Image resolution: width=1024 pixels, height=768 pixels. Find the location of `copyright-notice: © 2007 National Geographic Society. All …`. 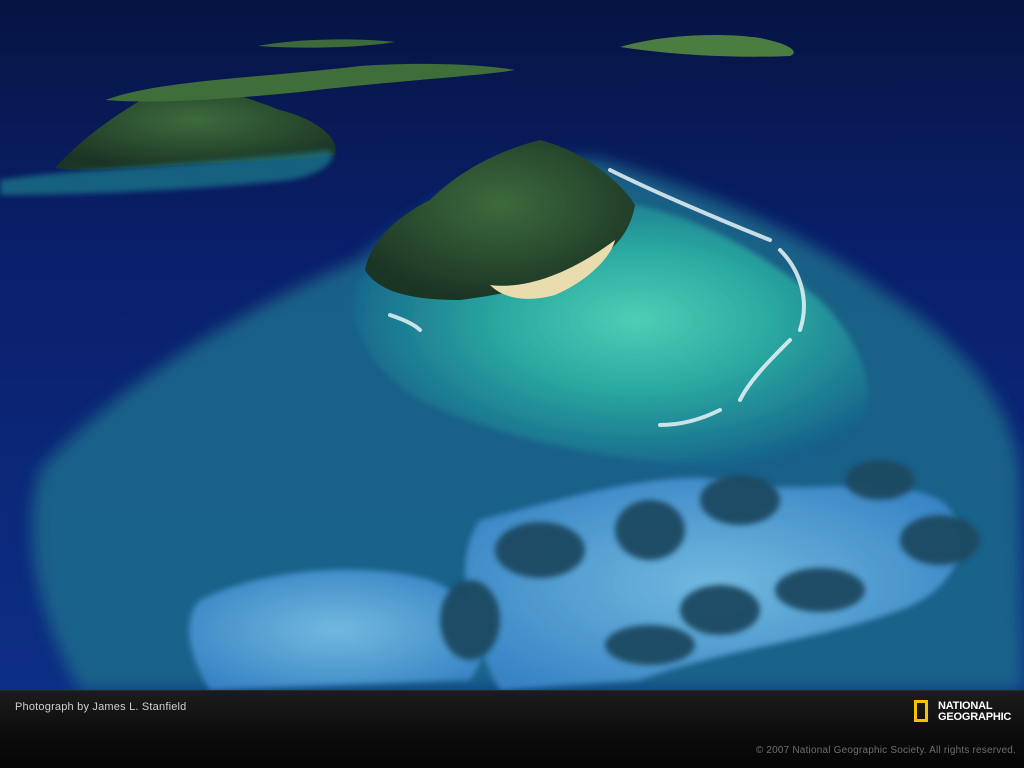

copyright-notice: © 2007 National Geographic Society. All … is located at coordinates (885, 750).